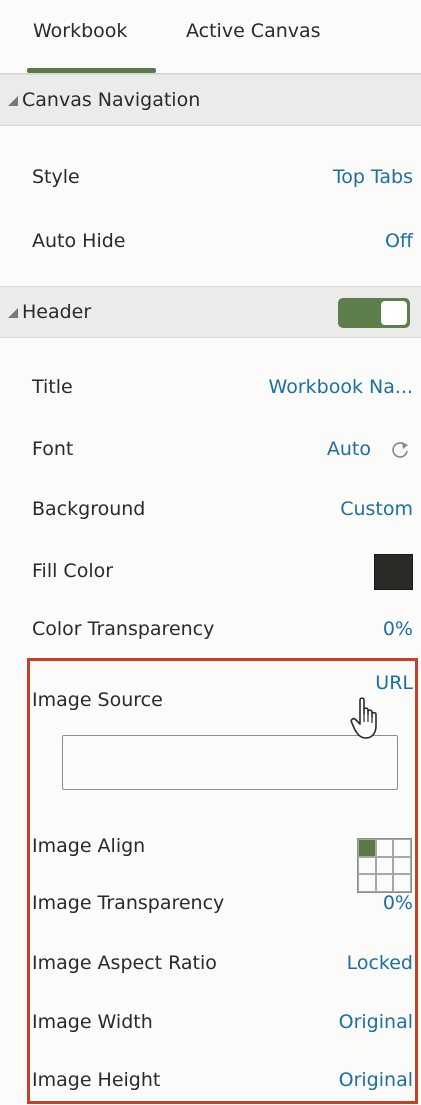 This screenshot has height=1105, width=421. I want to click on image-aspect-ratio-label: Image Aspect Ratio, so click(124, 963).